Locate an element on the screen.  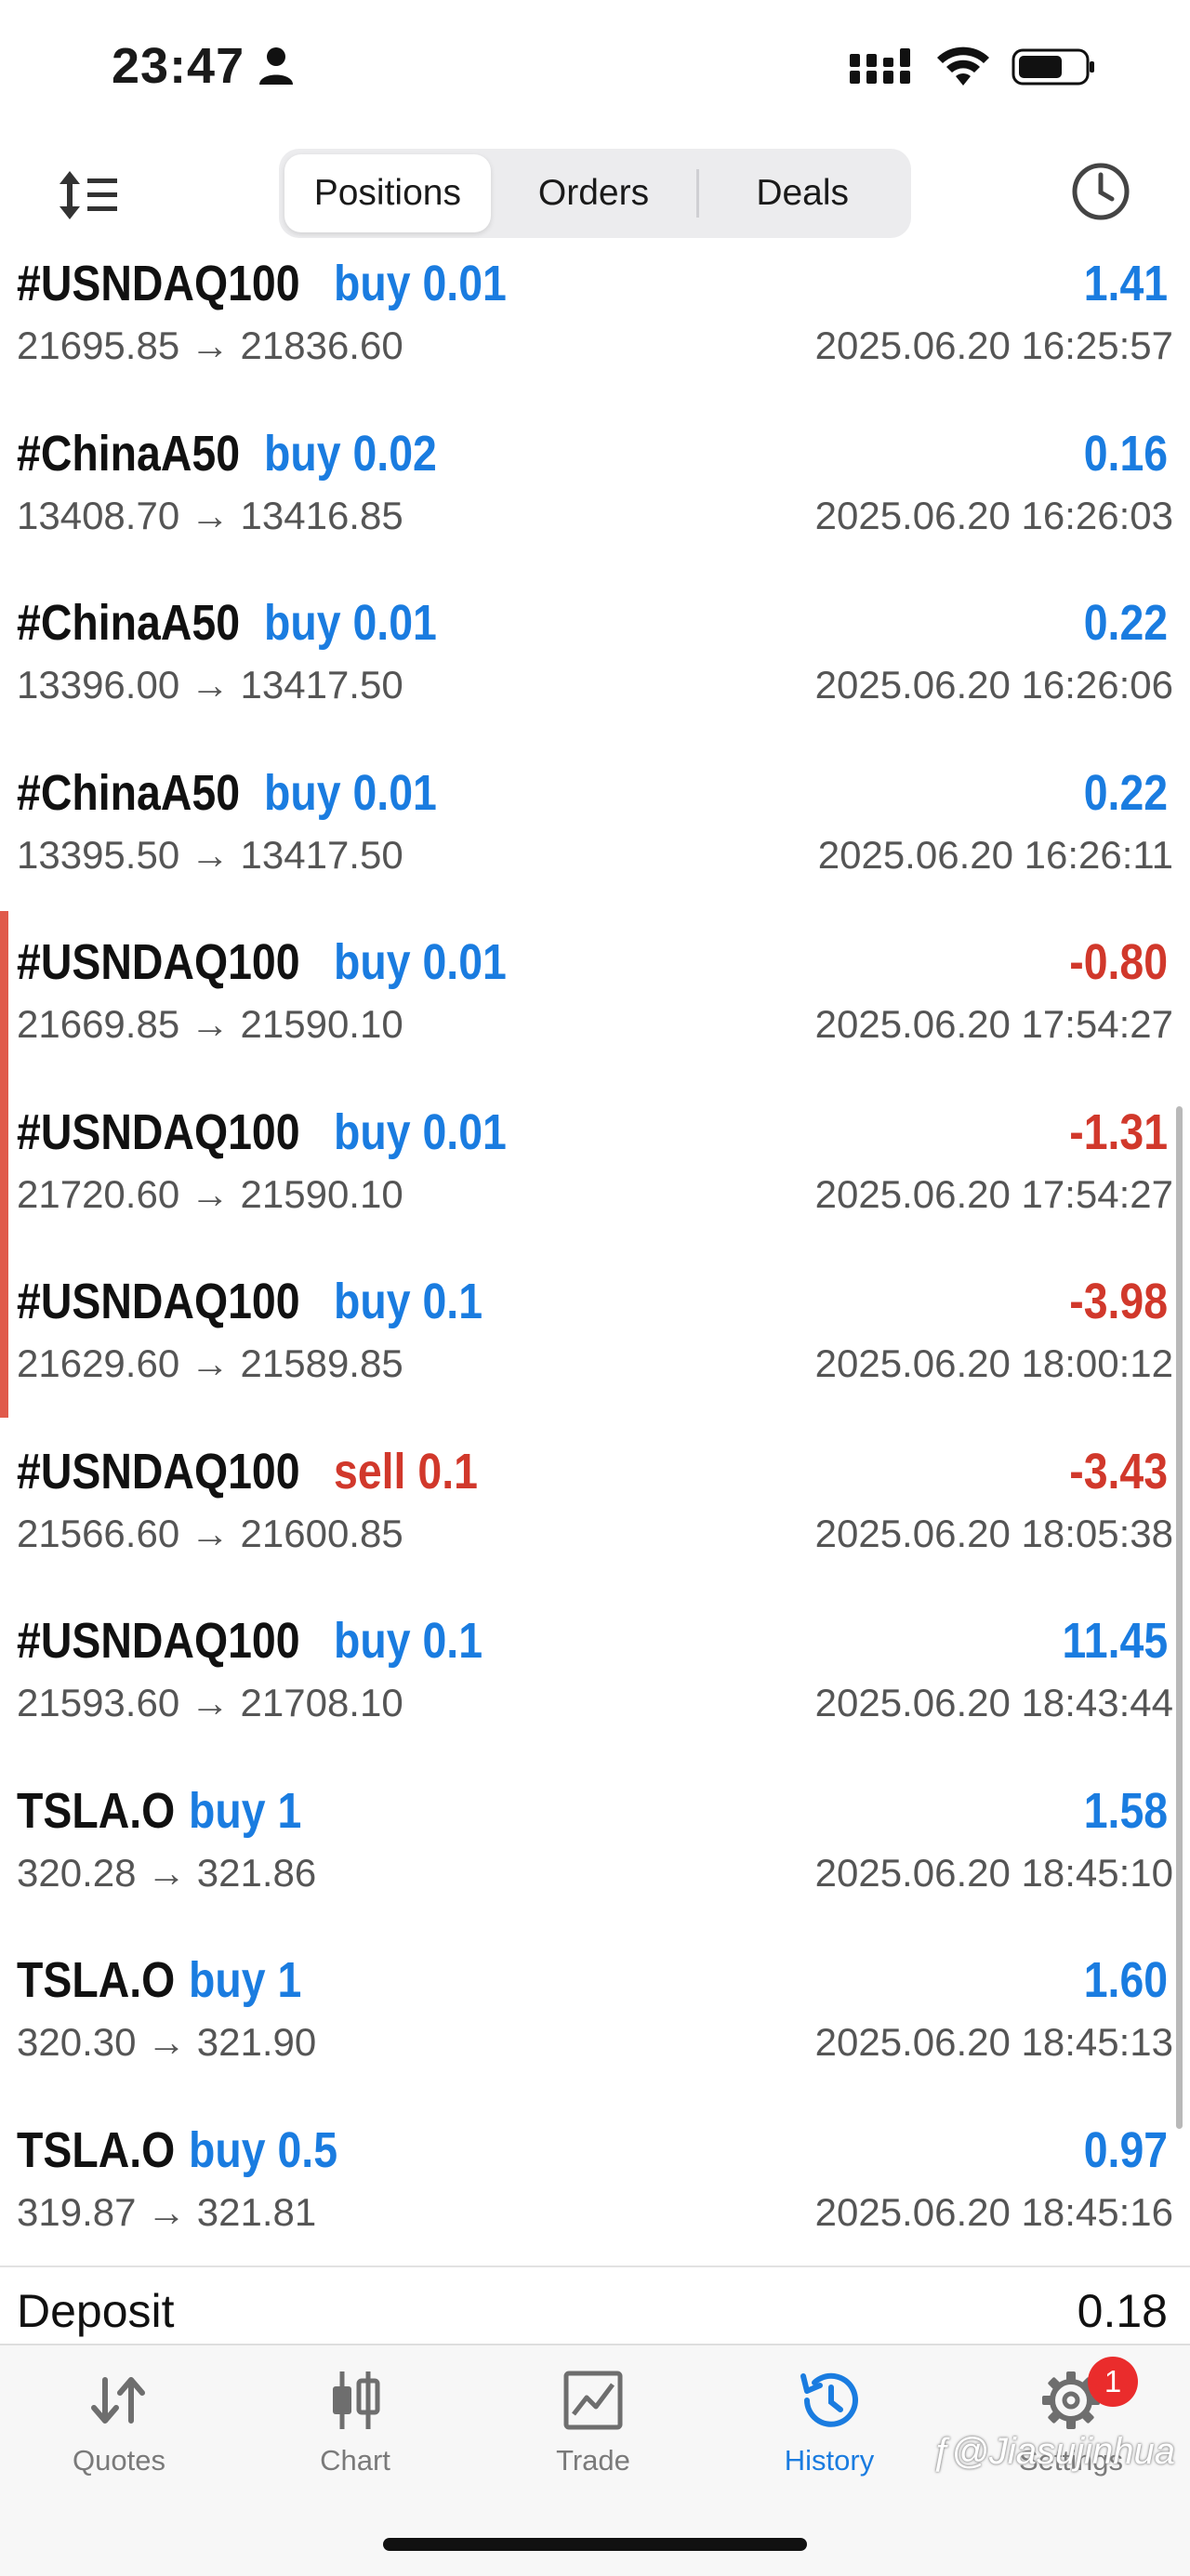
view-segmented-control: Positions Orders Deals is located at coordinates (595, 193).